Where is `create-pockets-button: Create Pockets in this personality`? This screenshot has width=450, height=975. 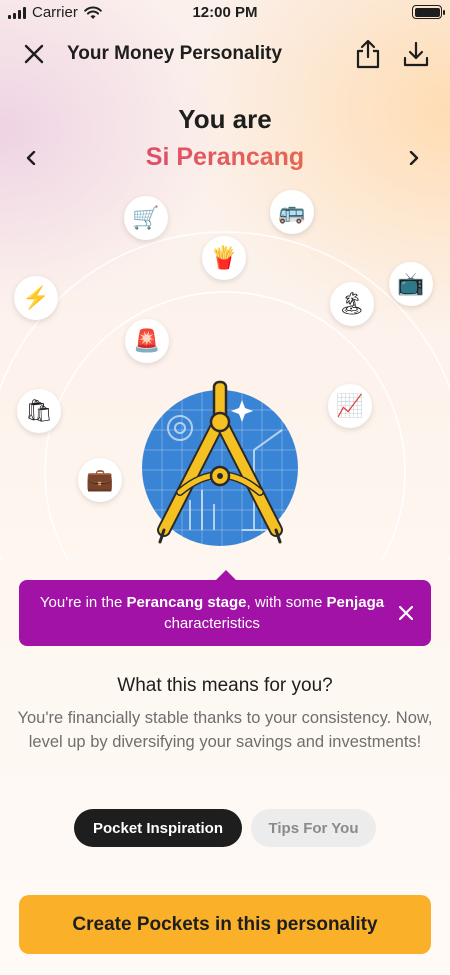
create-pockets-button: Create Pockets in this personality is located at coordinates (225, 924).